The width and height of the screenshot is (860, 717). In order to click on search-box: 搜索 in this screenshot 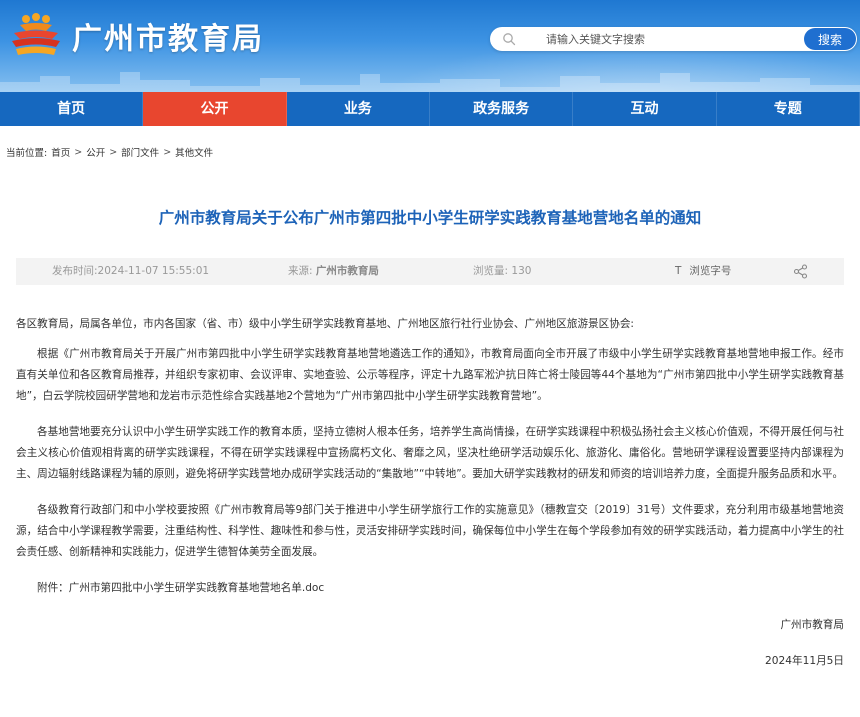, I will do `click(673, 39)`.